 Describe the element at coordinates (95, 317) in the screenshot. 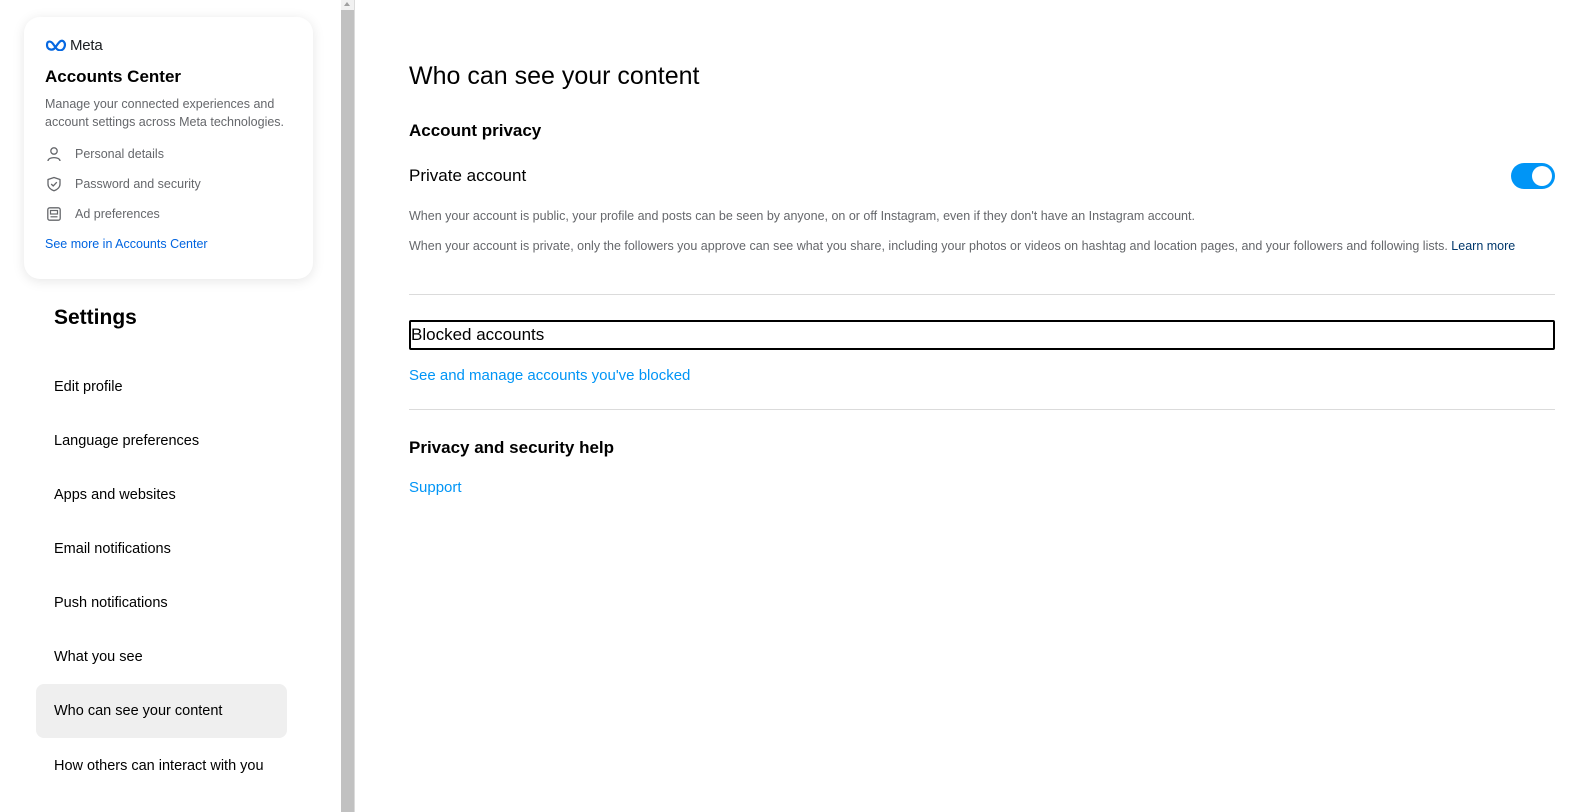

I see `settings-title: Settings` at that location.